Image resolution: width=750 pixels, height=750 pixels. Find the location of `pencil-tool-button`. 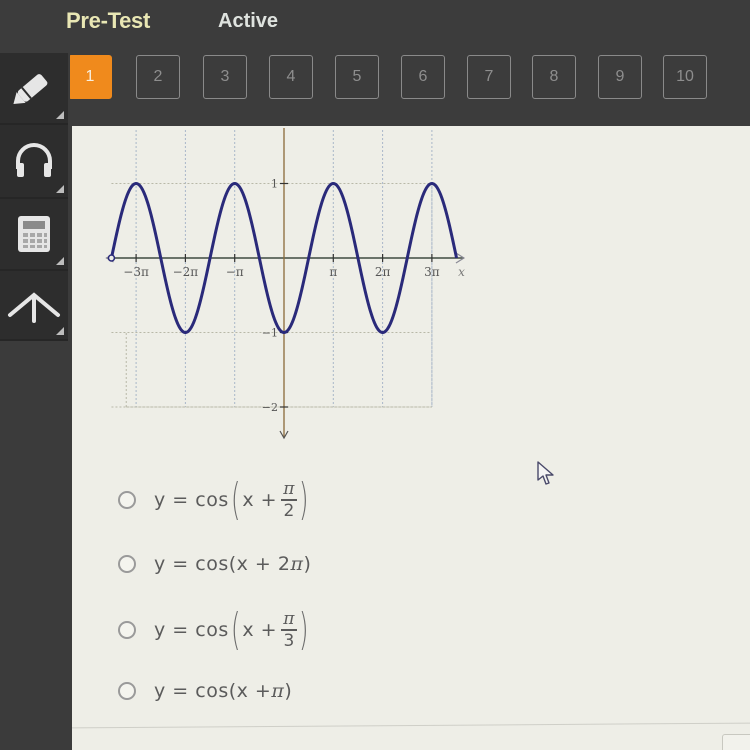

pencil-tool-button is located at coordinates (34, 89).